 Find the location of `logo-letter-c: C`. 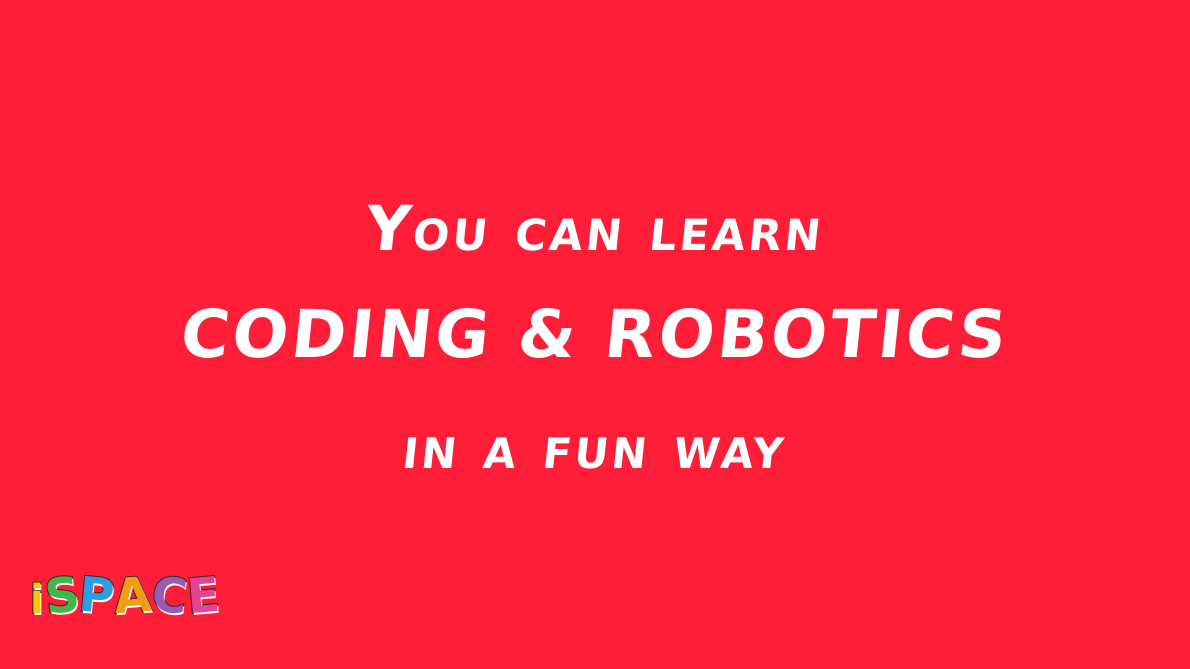

logo-letter-c: C is located at coordinates (169, 595).